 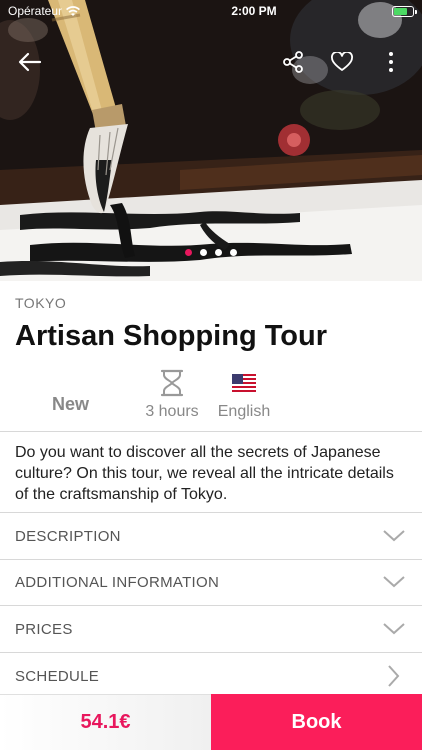 What do you see at coordinates (244, 411) in the screenshot?
I see `language-label: English` at bounding box center [244, 411].